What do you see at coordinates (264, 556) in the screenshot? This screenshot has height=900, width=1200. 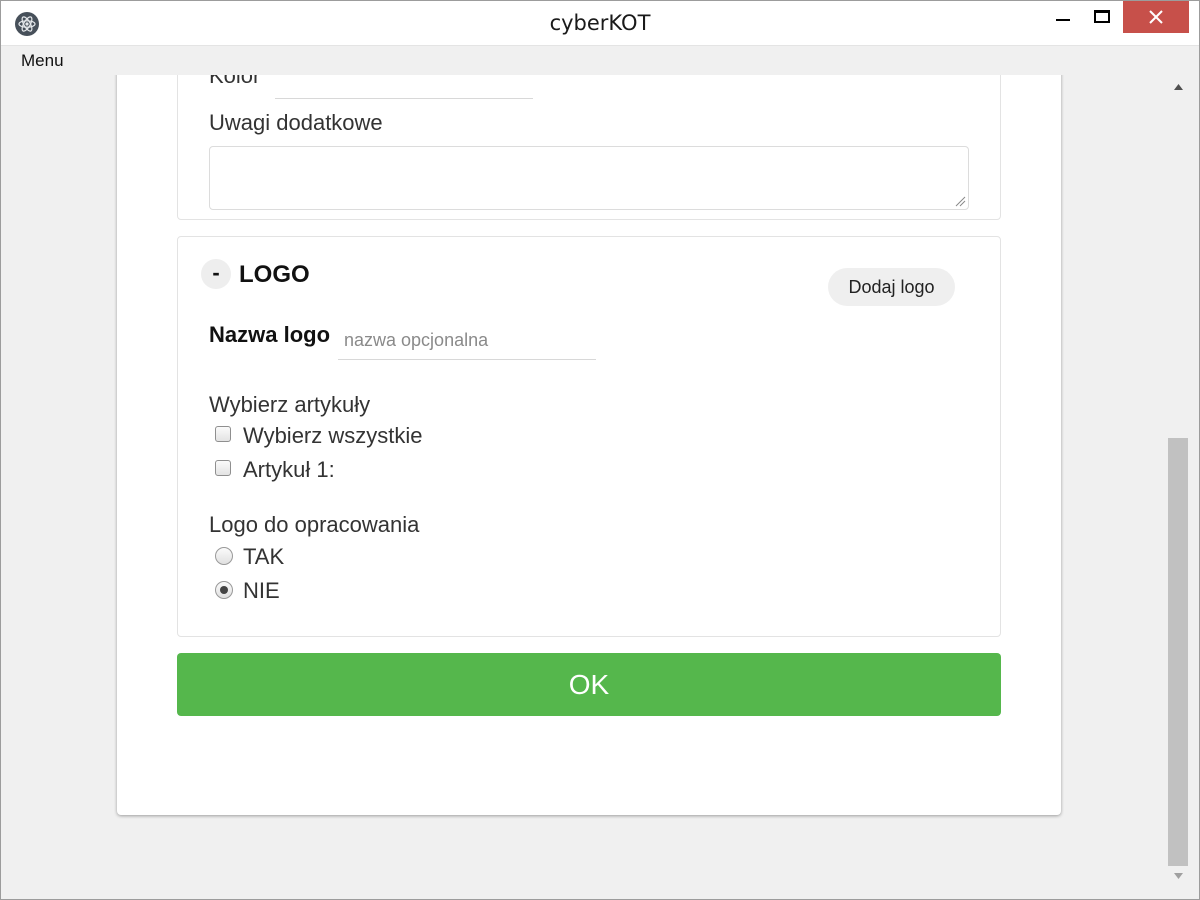 I see `radio-label: TAK` at bounding box center [264, 556].